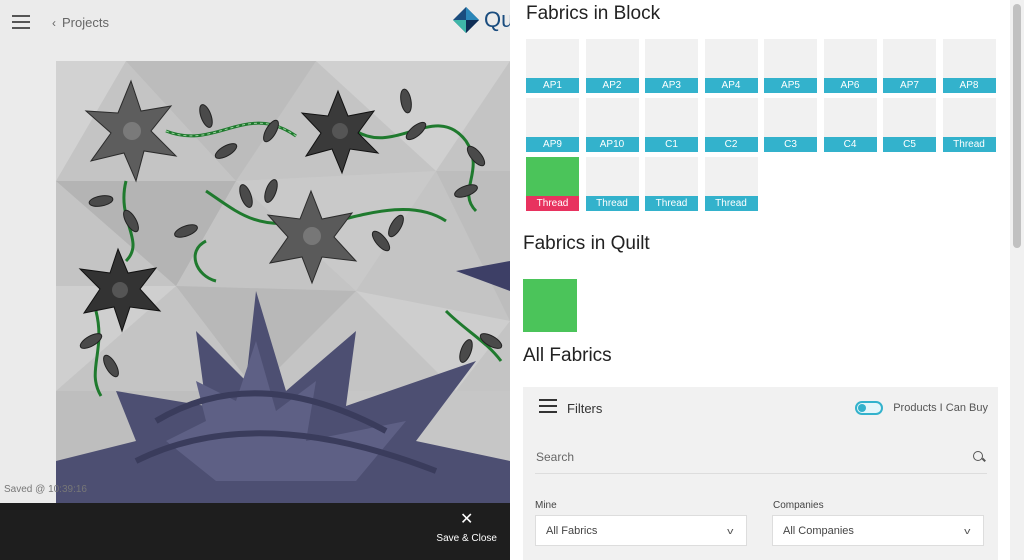 The width and height of the screenshot is (1024, 560). What do you see at coordinates (612, 144) in the screenshot?
I see `fabric-tile-label: AP10` at bounding box center [612, 144].